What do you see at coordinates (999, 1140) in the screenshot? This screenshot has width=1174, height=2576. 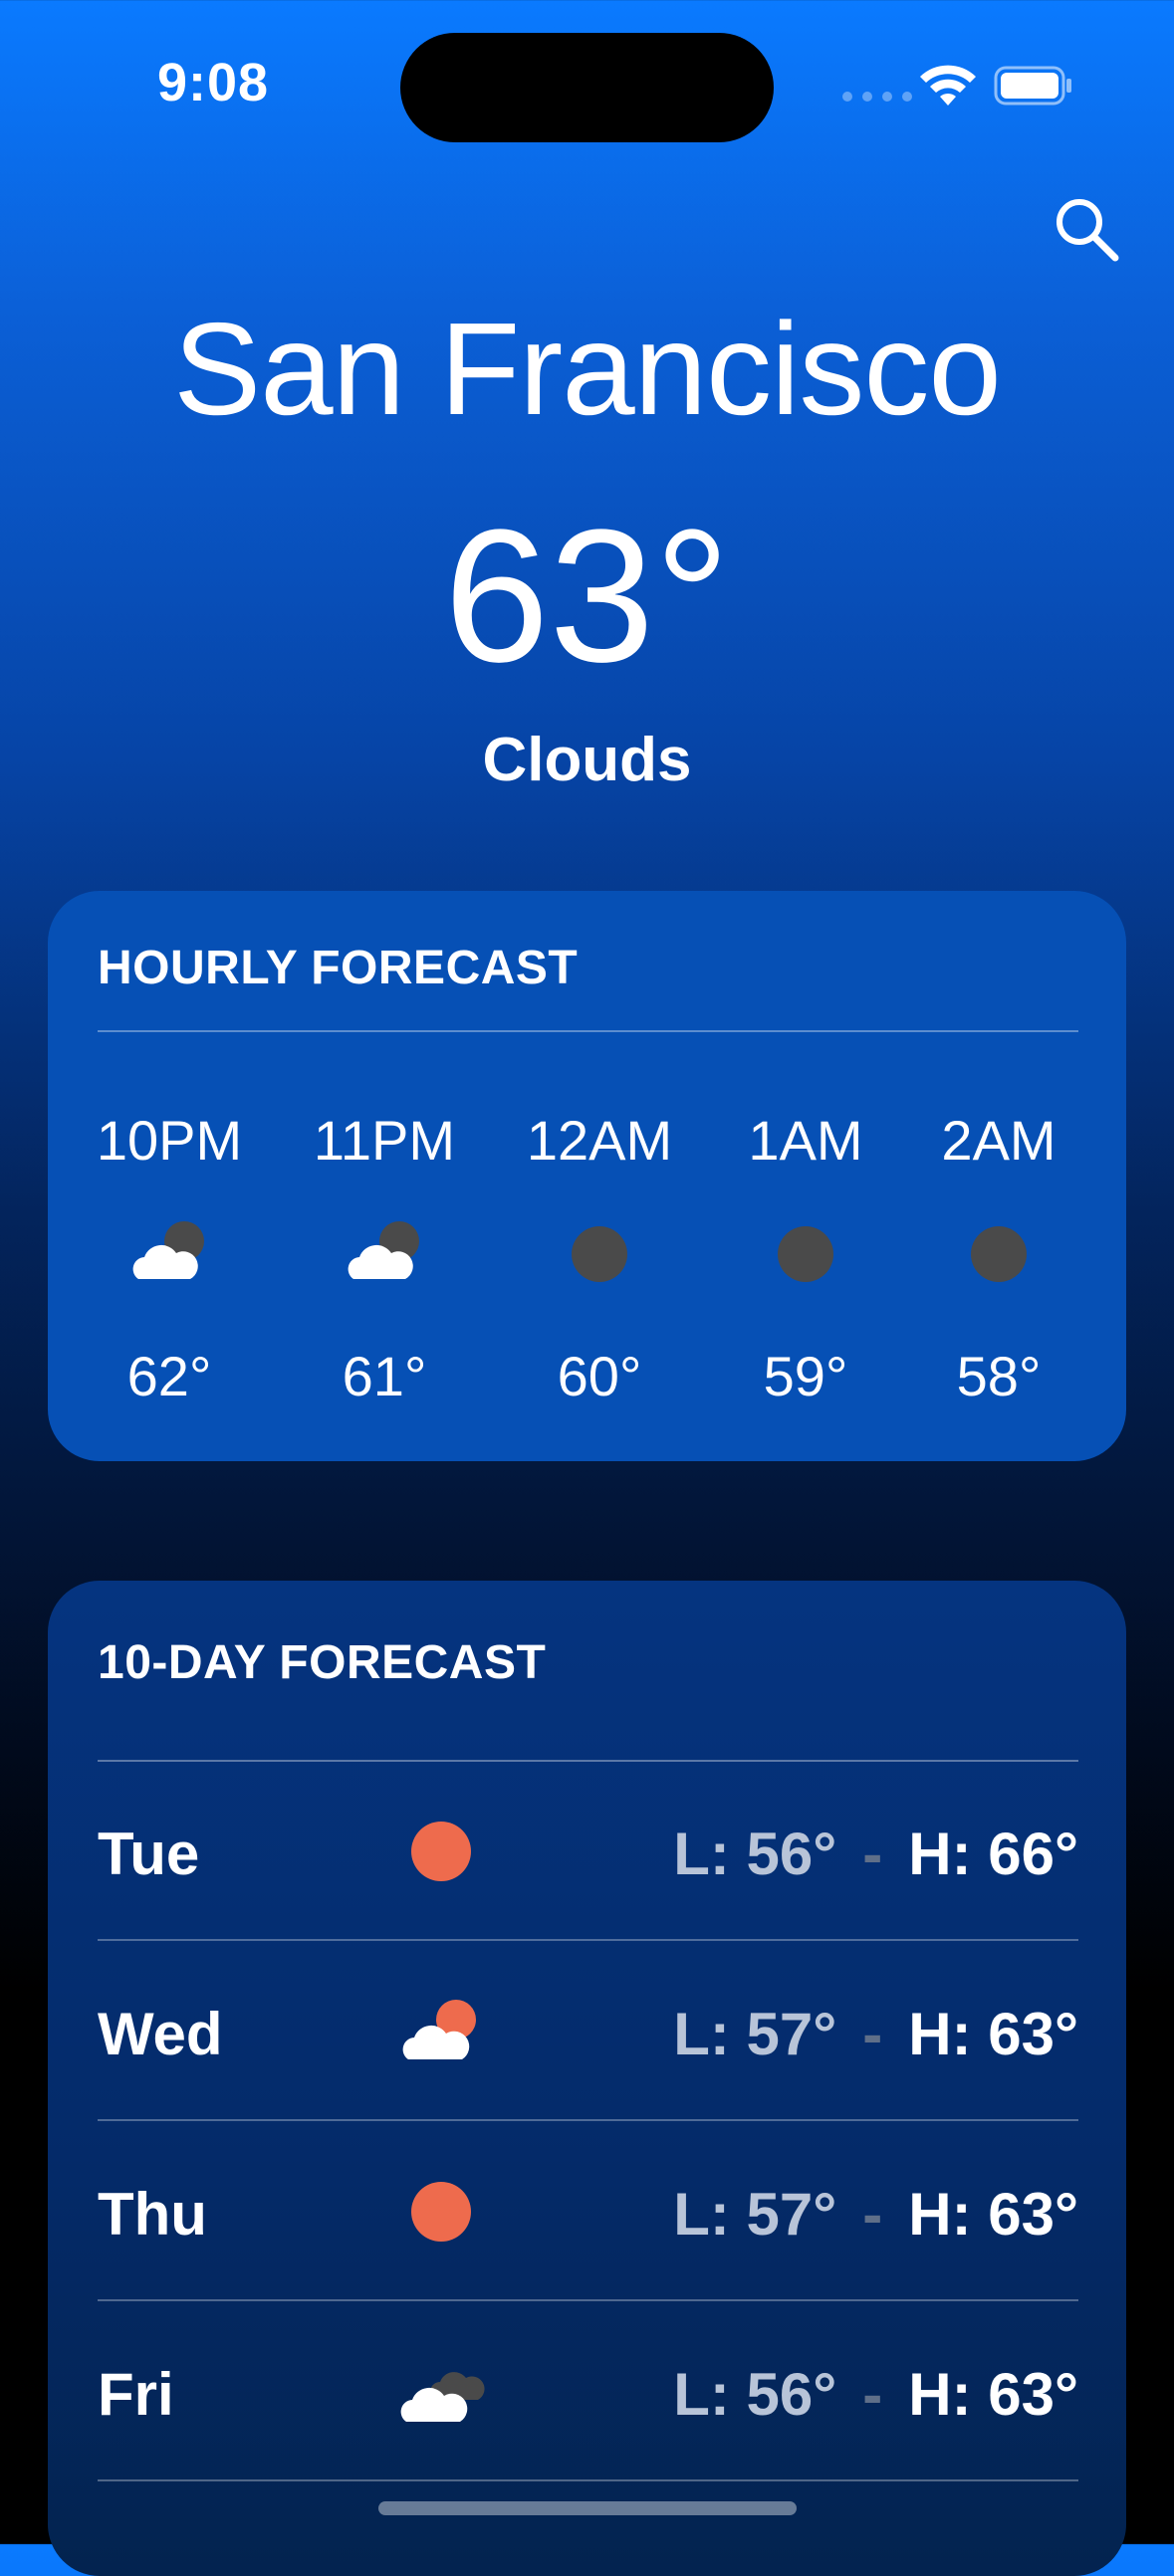 I see `hour-time: 2AM` at bounding box center [999, 1140].